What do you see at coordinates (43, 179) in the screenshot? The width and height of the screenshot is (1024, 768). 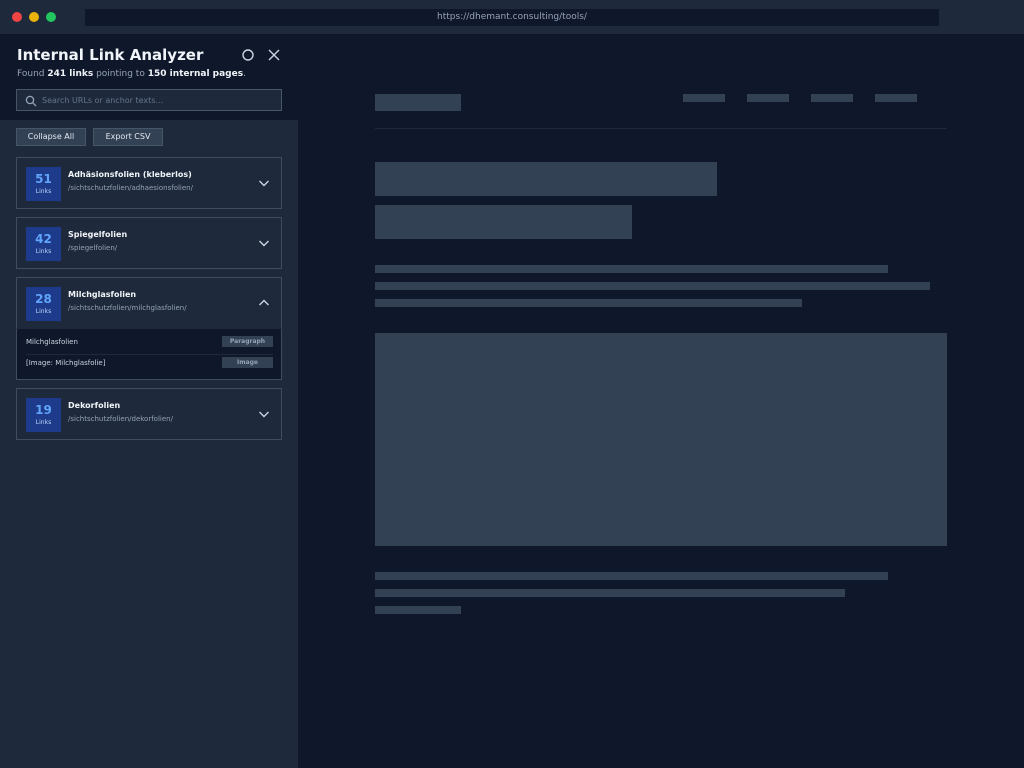 I see `link-count: 51` at bounding box center [43, 179].